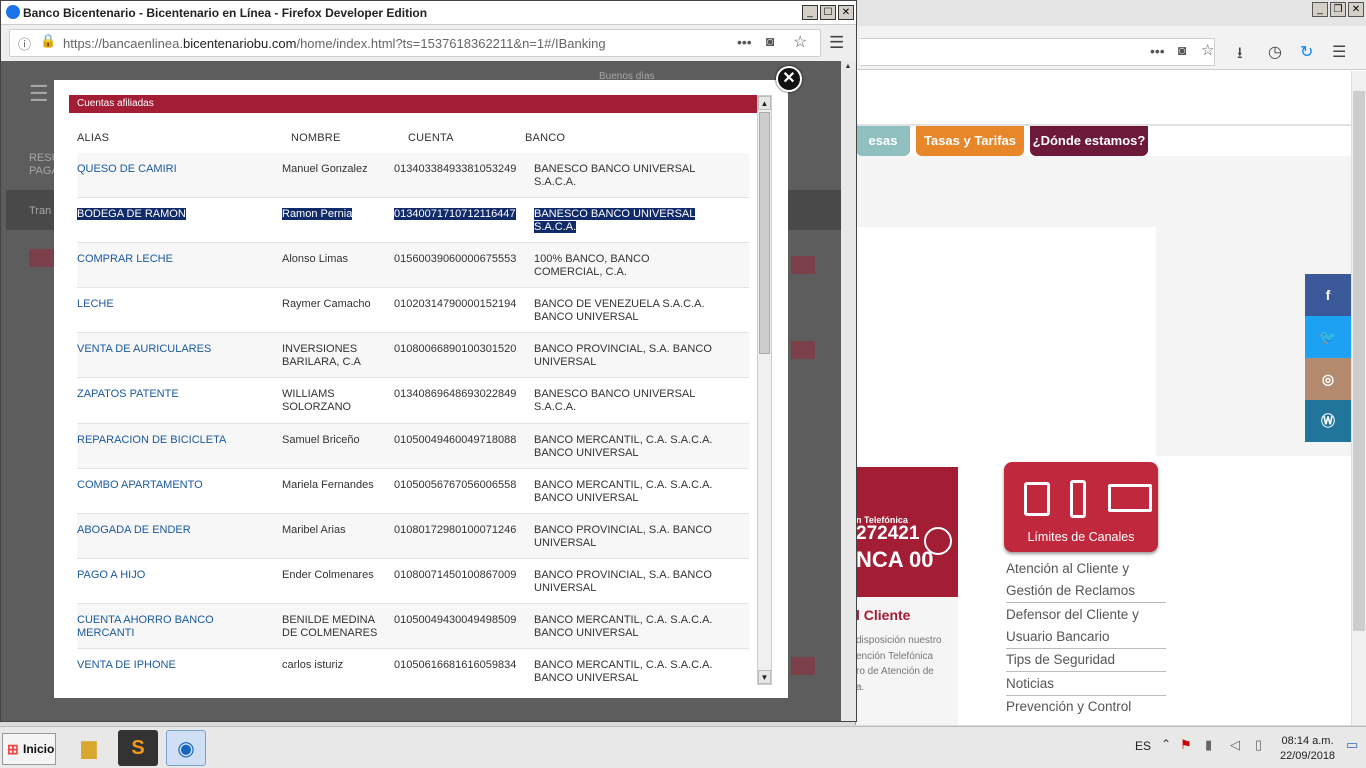 The image size is (1366, 768). What do you see at coordinates (744, 42) in the screenshot?
I see `page-actions-icon: •••` at bounding box center [744, 42].